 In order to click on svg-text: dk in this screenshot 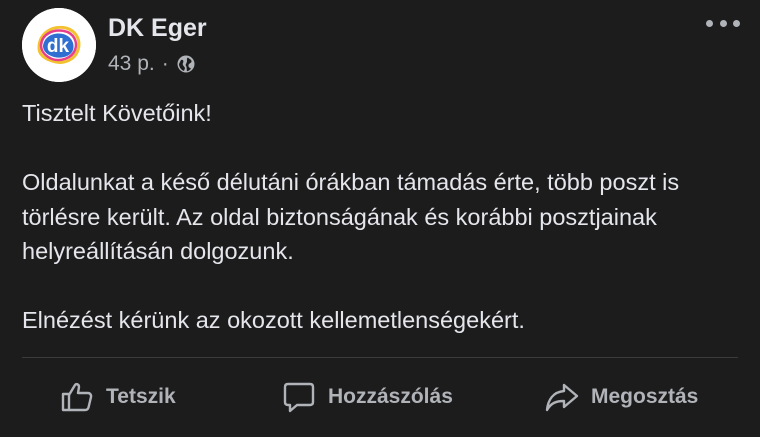, I will do `click(58, 46)`.